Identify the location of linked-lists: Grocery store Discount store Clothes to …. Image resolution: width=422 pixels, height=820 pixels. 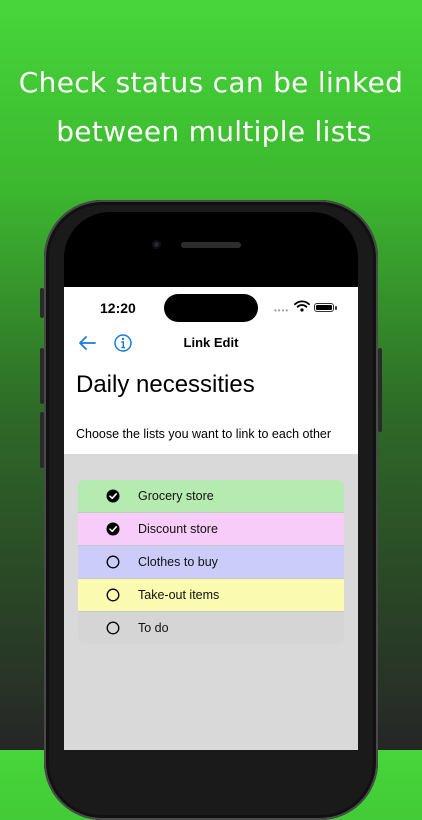
(211, 562).